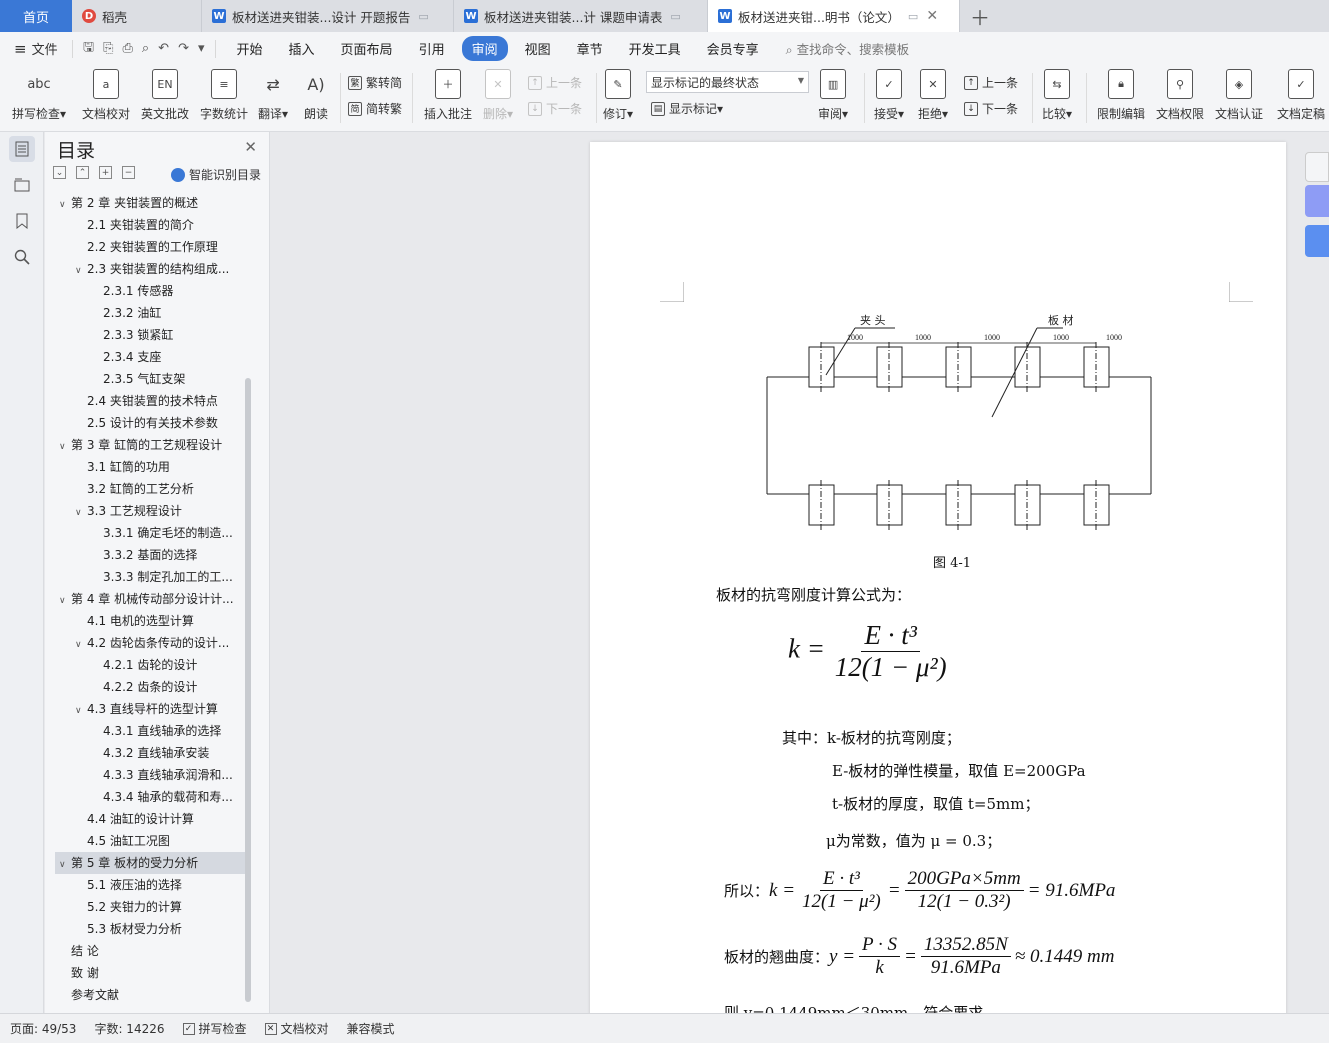 This screenshot has width=1329, height=1043. What do you see at coordinates (618, 95) in the screenshot?
I see `track-changes-button: ✎ 修订▾` at bounding box center [618, 95].